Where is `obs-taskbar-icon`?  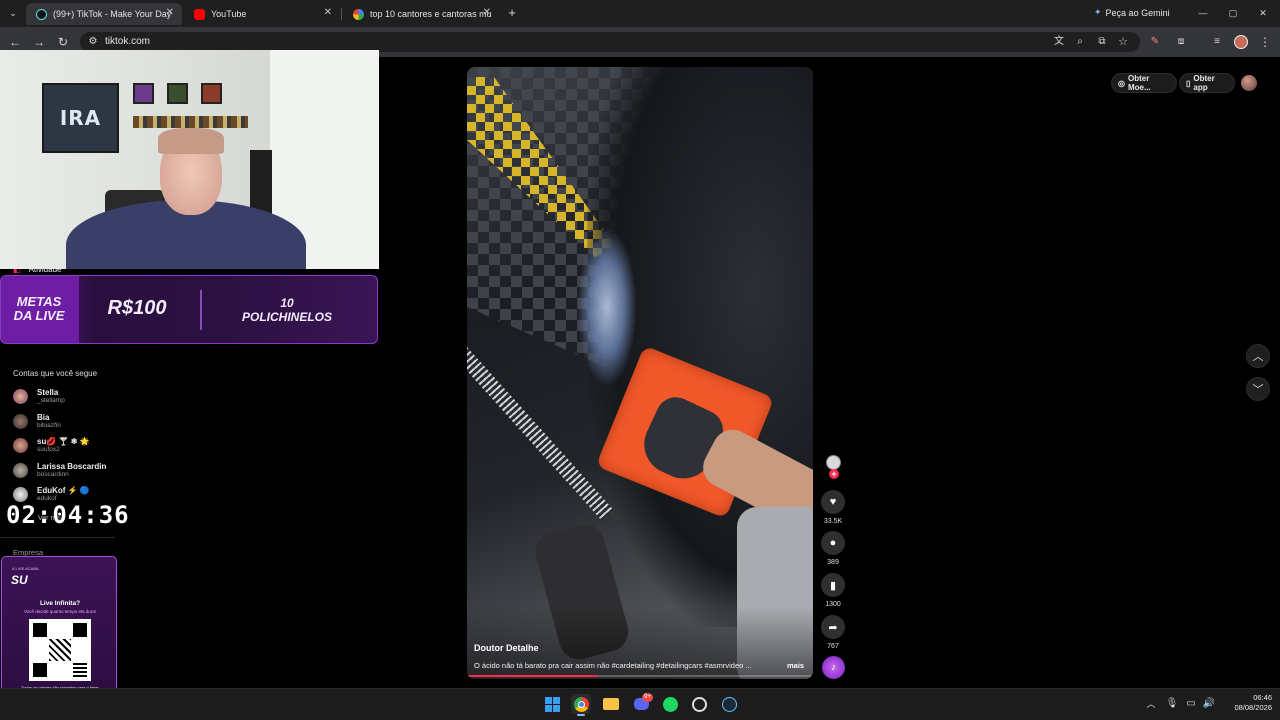 obs-taskbar-icon is located at coordinates (699, 704).